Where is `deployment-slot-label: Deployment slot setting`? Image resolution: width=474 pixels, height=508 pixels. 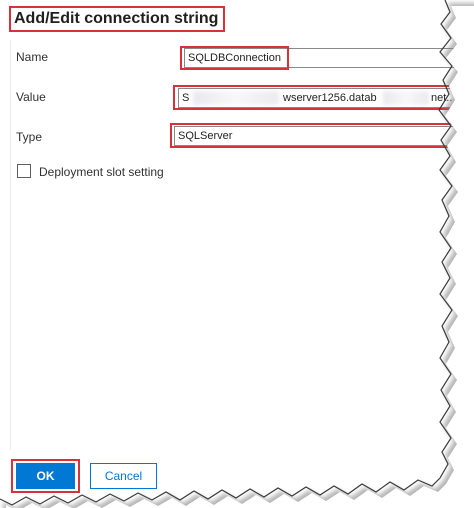 deployment-slot-label: Deployment slot setting is located at coordinates (101, 172).